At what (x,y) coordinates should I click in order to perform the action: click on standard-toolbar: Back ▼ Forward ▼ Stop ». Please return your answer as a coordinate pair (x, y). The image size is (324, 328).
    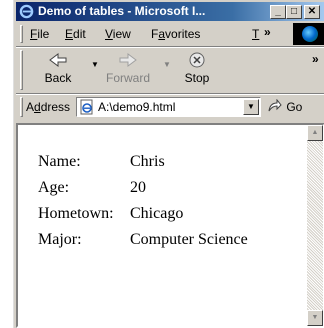
    Looking at the image, I should click on (170, 70).